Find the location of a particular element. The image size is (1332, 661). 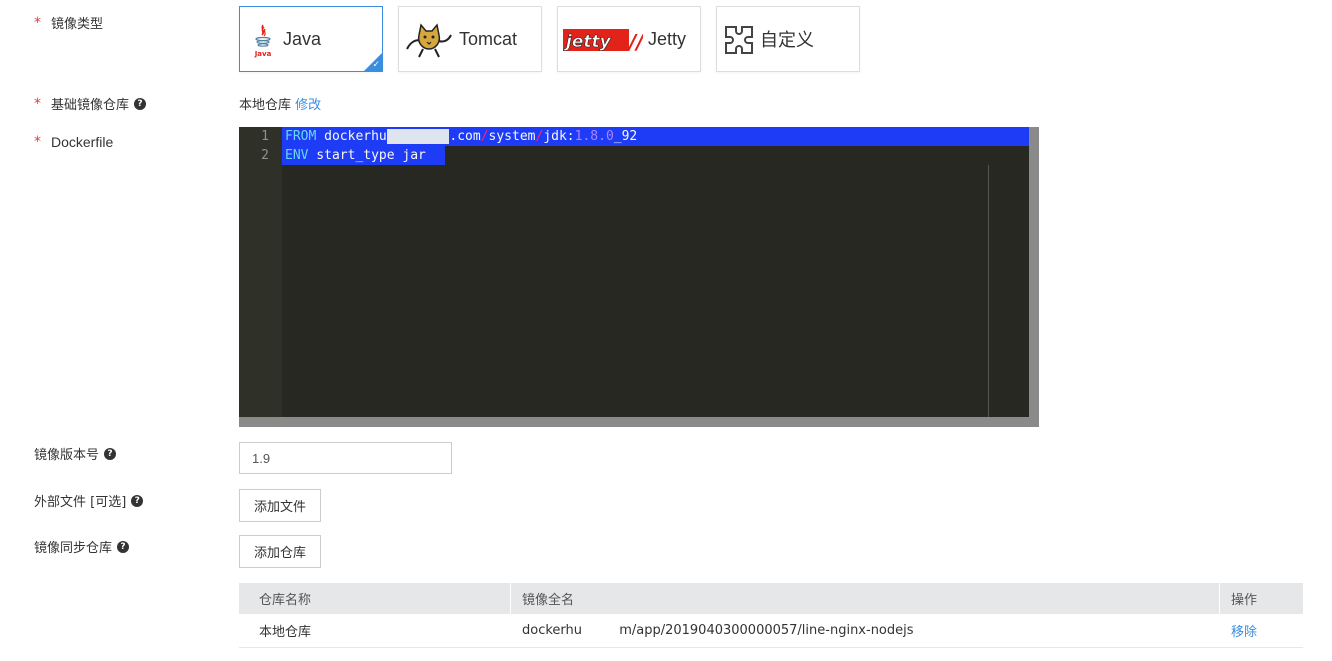

image-type-label: * 镜像类型 is located at coordinates (69, 23).